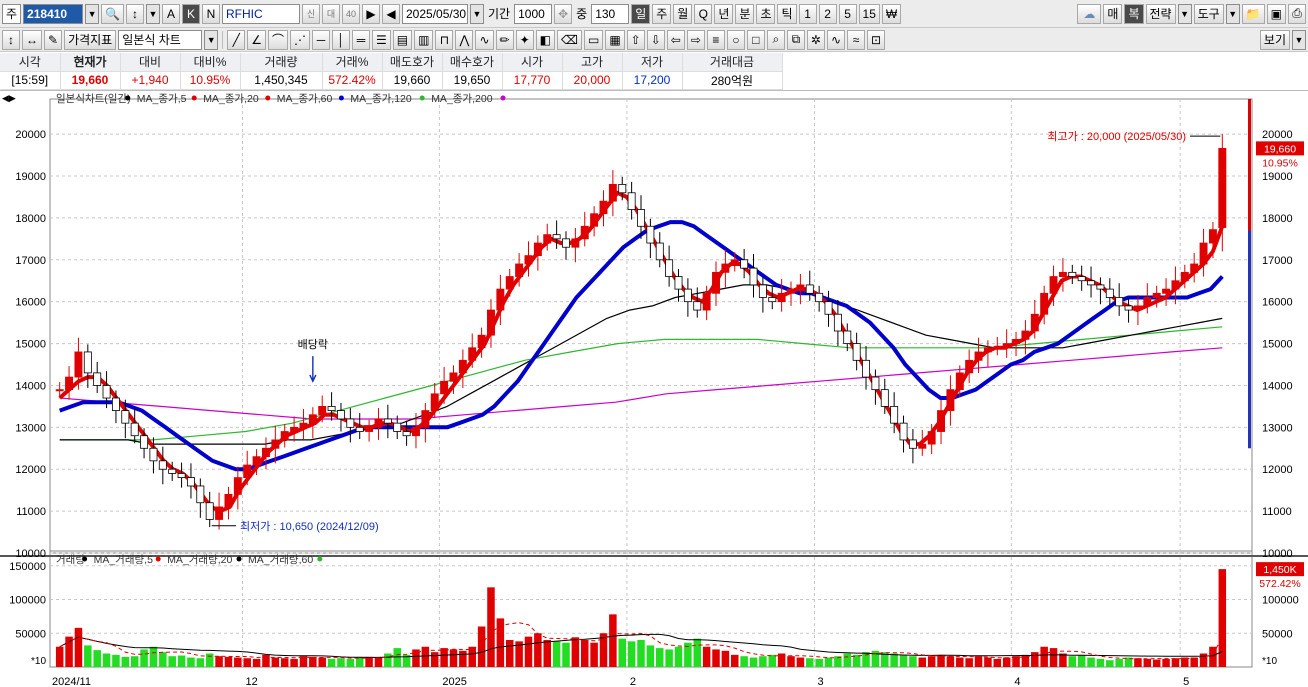 The width and height of the screenshot is (1308, 687). What do you see at coordinates (755, 39) in the screenshot?
I see `rect-icon: □` at bounding box center [755, 39].